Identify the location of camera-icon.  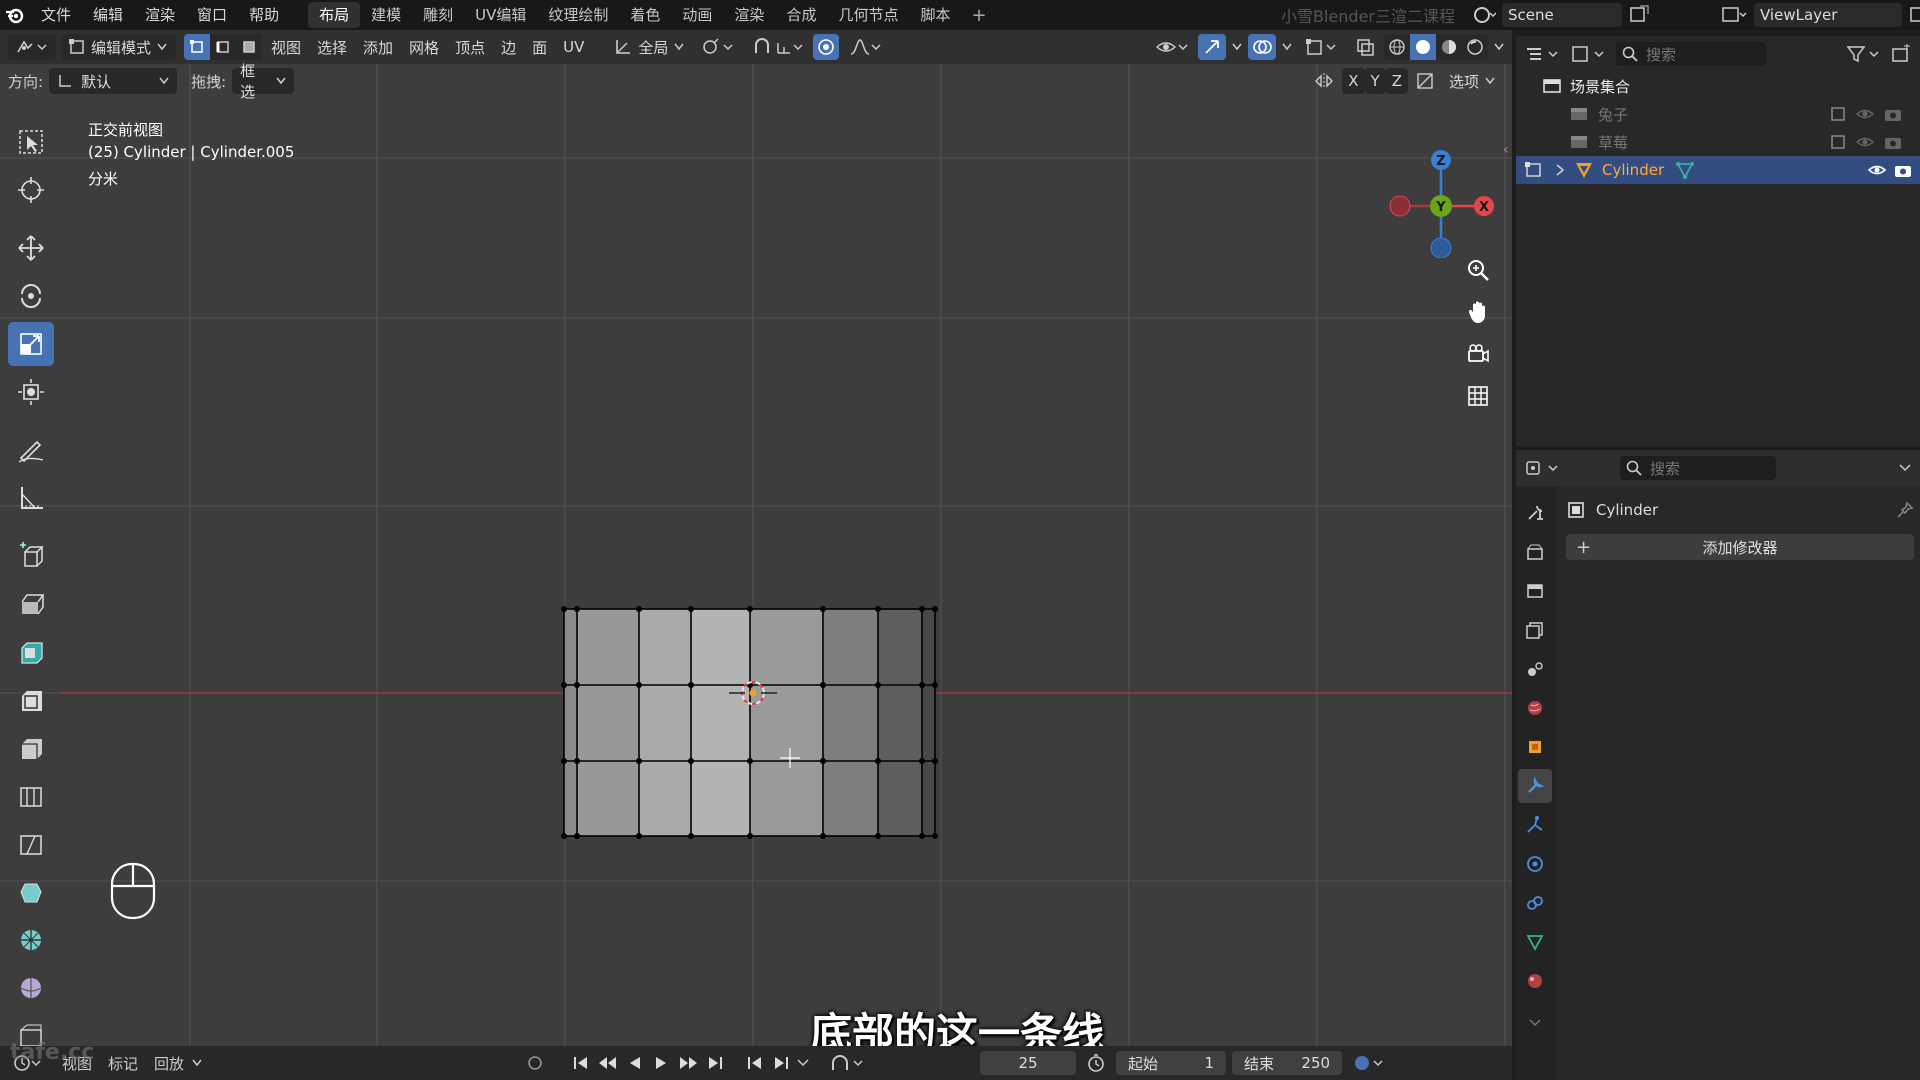
(1893, 142).